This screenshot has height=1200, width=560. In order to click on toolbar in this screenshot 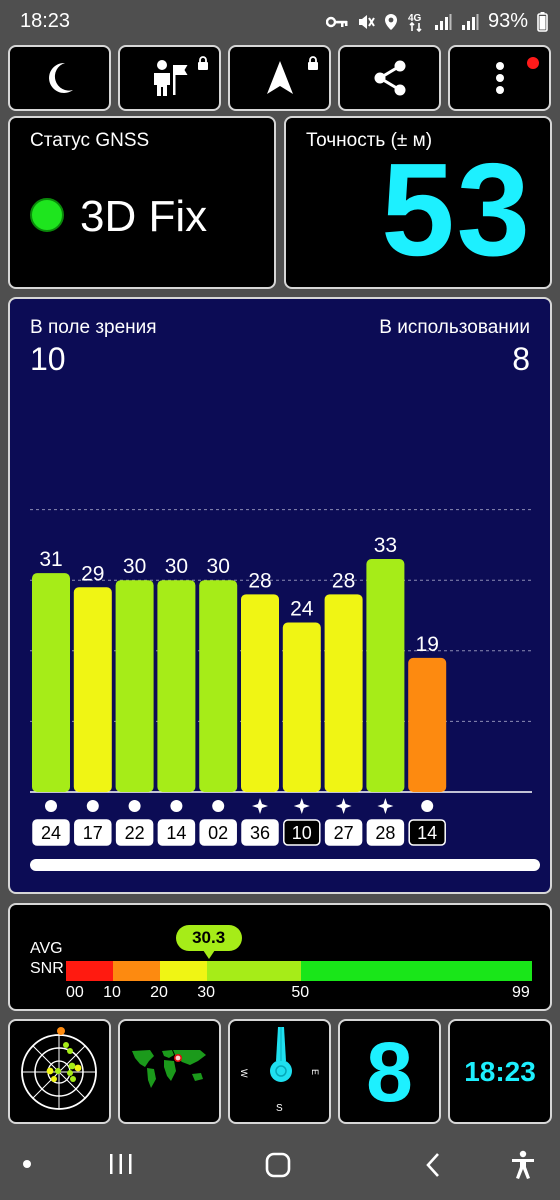, I will do `click(280, 78)`.